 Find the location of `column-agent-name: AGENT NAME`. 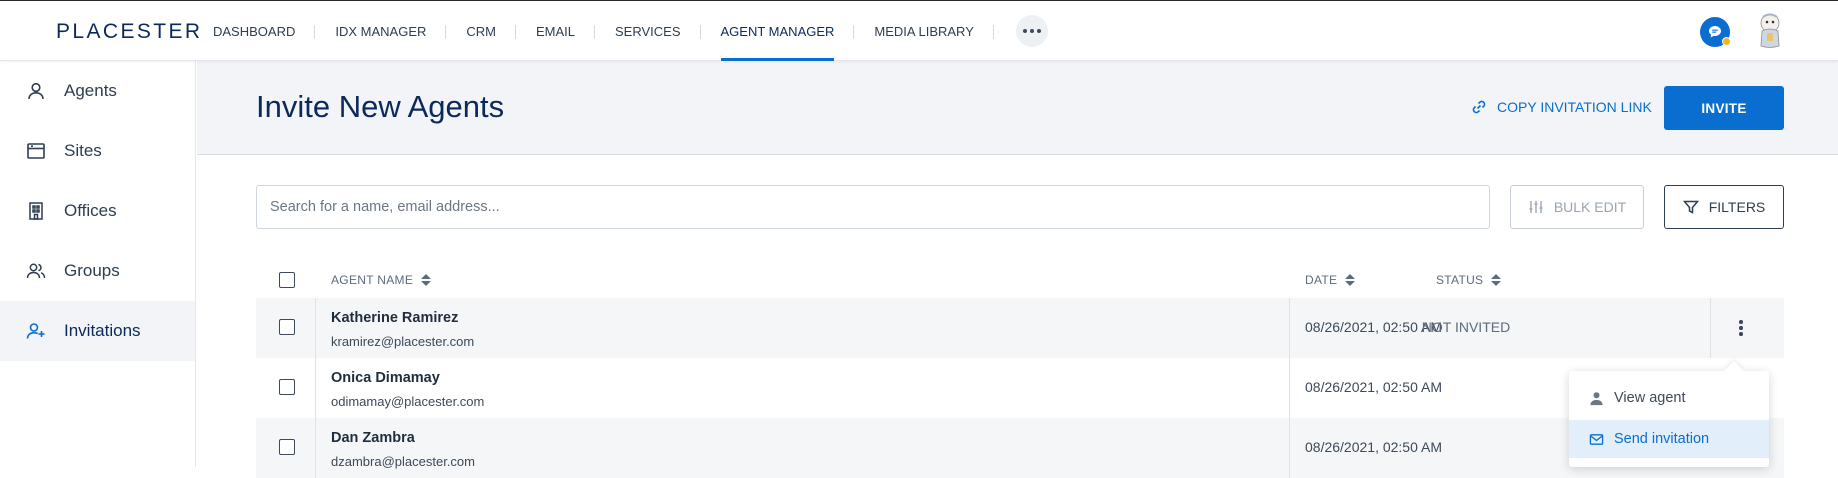

column-agent-name: AGENT NAME is located at coordinates (381, 280).